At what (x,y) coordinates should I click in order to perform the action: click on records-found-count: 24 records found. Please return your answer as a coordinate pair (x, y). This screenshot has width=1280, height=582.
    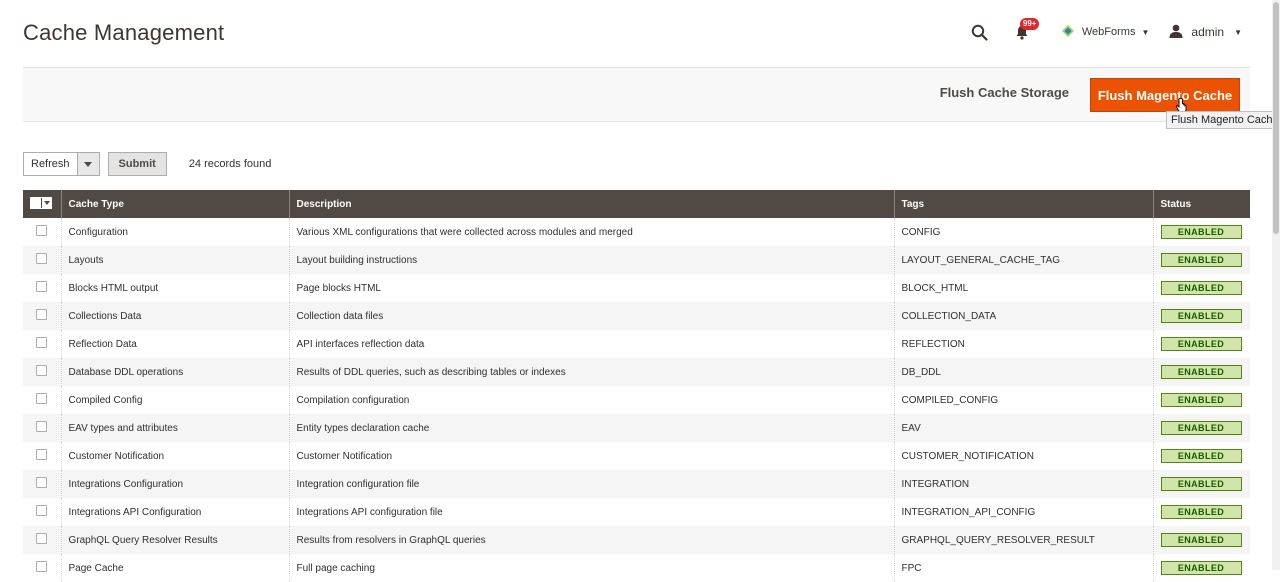
    Looking at the image, I should click on (230, 164).